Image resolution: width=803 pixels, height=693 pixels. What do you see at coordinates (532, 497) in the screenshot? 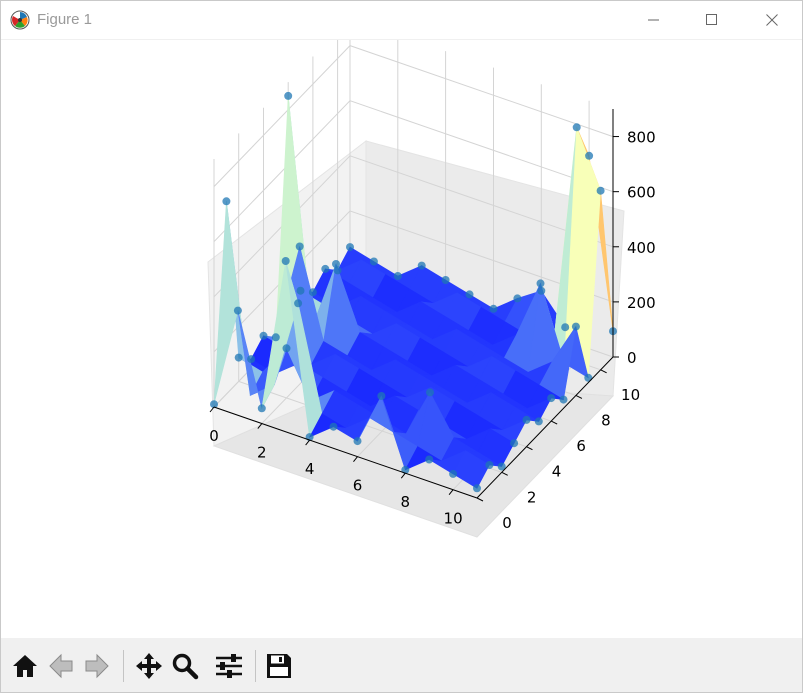
I see `y-tick-label: 2` at bounding box center [532, 497].